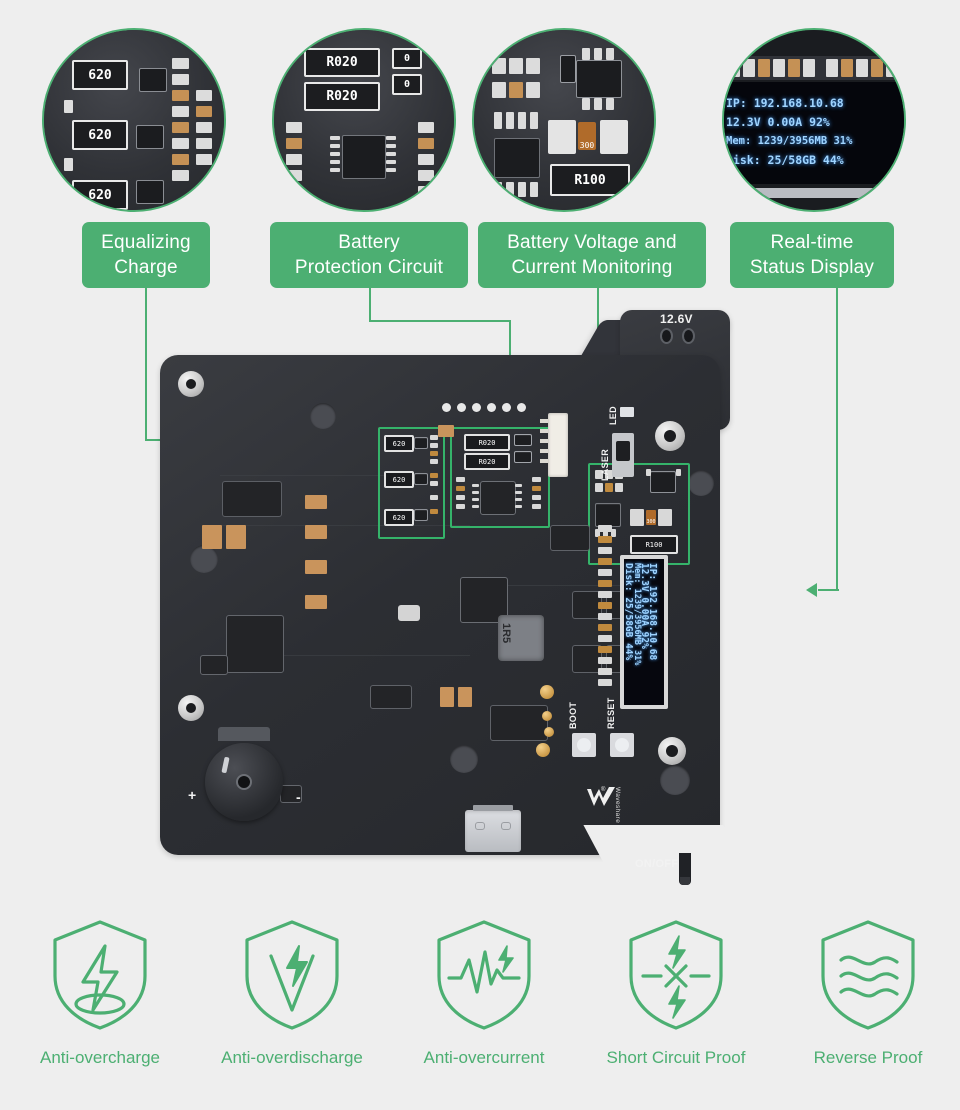 Image resolution: width=960 pixels, height=1110 pixels. Describe the element at coordinates (407, 84) in the screenshot. I see `part-0-b: 0` at that location.